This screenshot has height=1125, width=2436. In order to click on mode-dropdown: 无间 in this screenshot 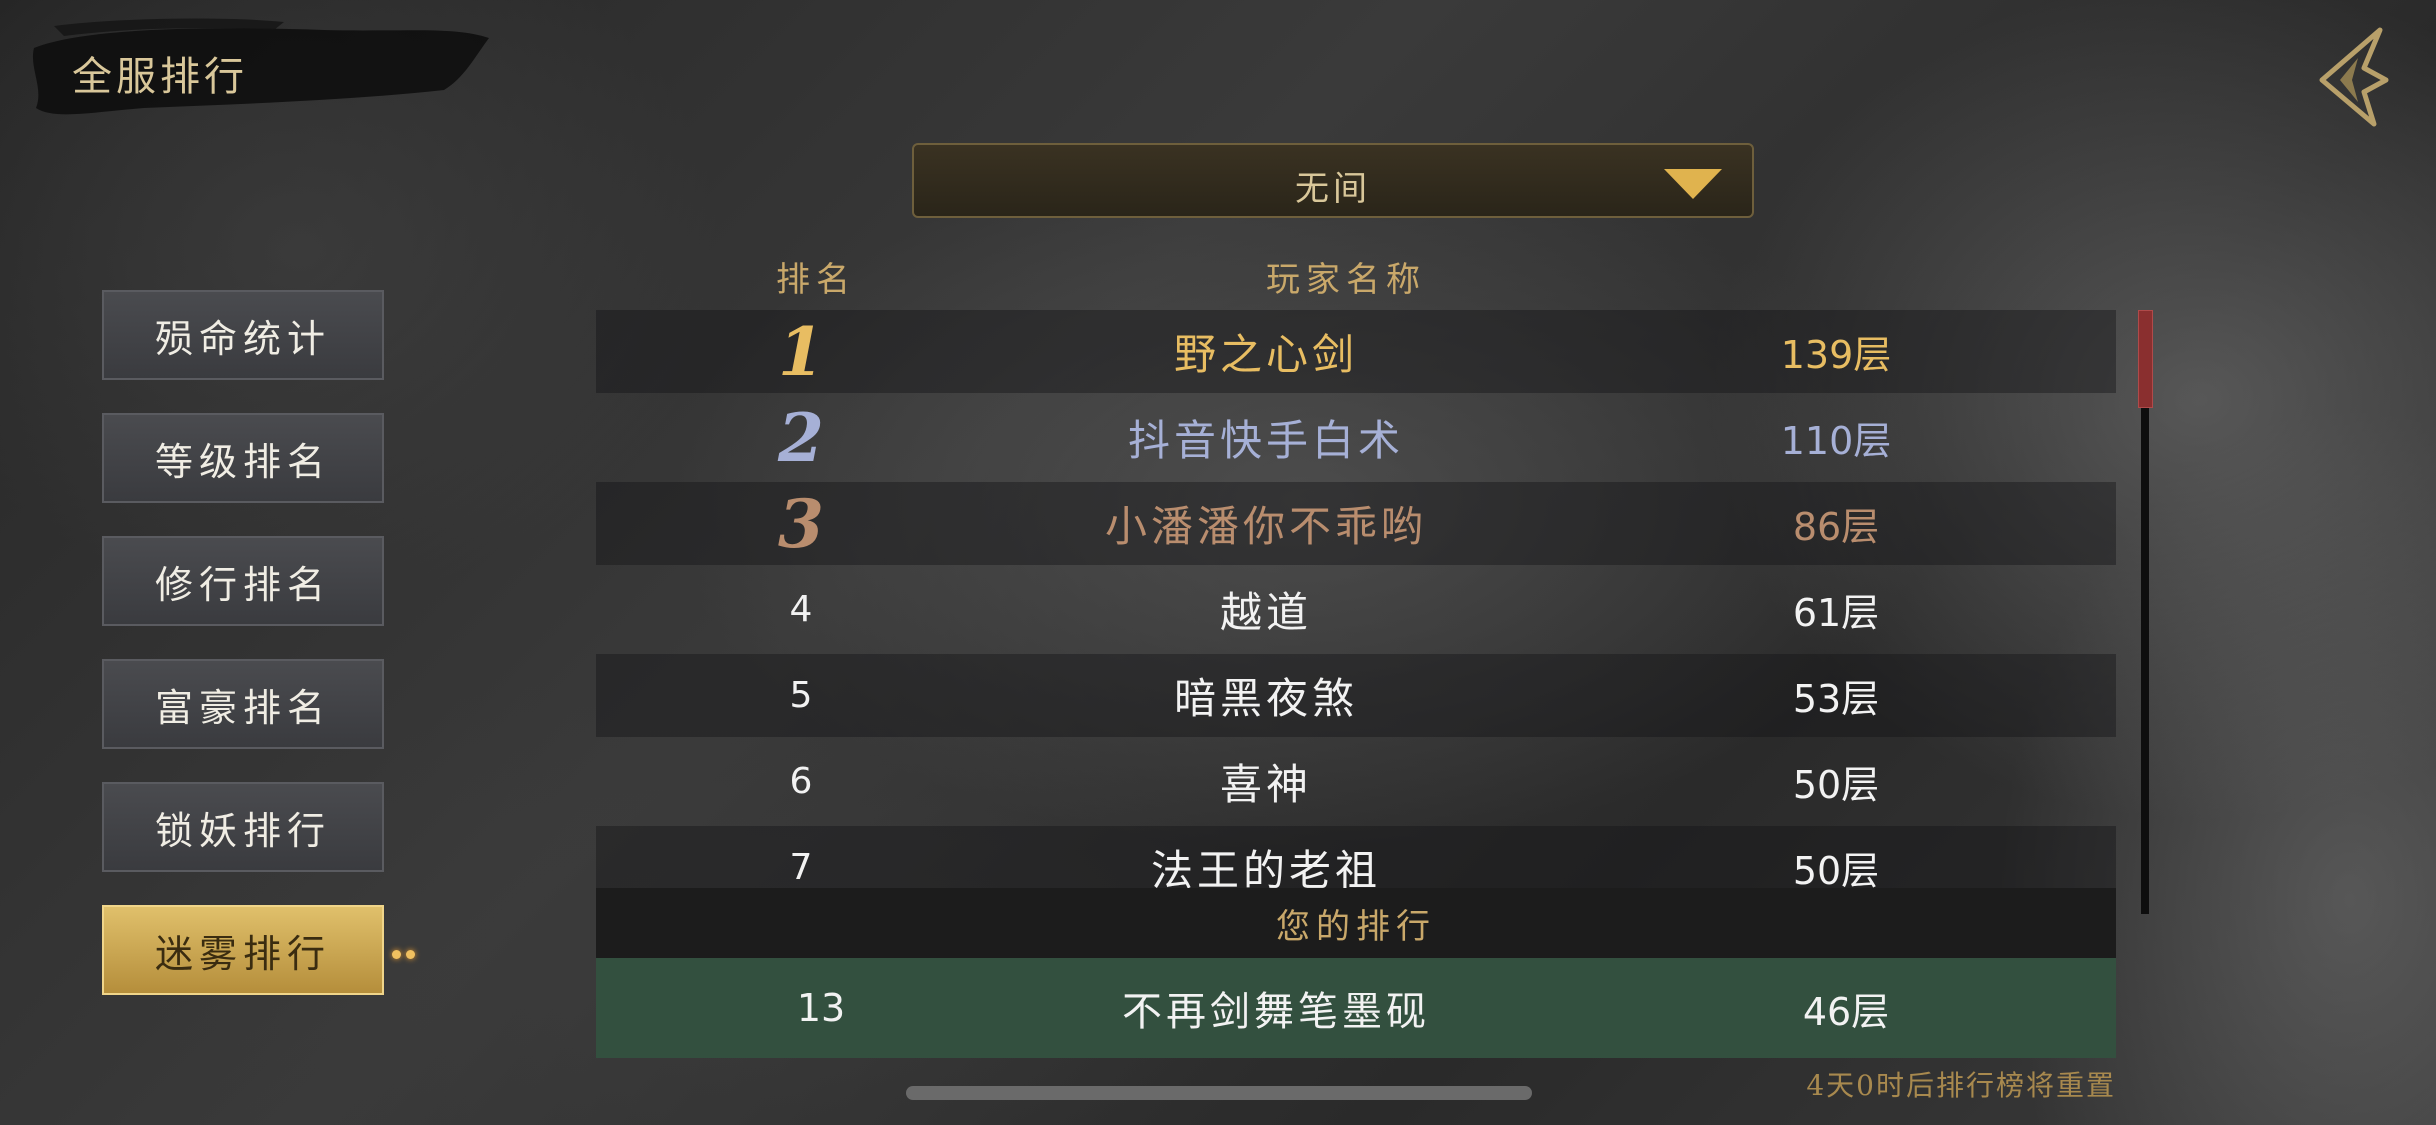, I will do `click(1333, 180)`.